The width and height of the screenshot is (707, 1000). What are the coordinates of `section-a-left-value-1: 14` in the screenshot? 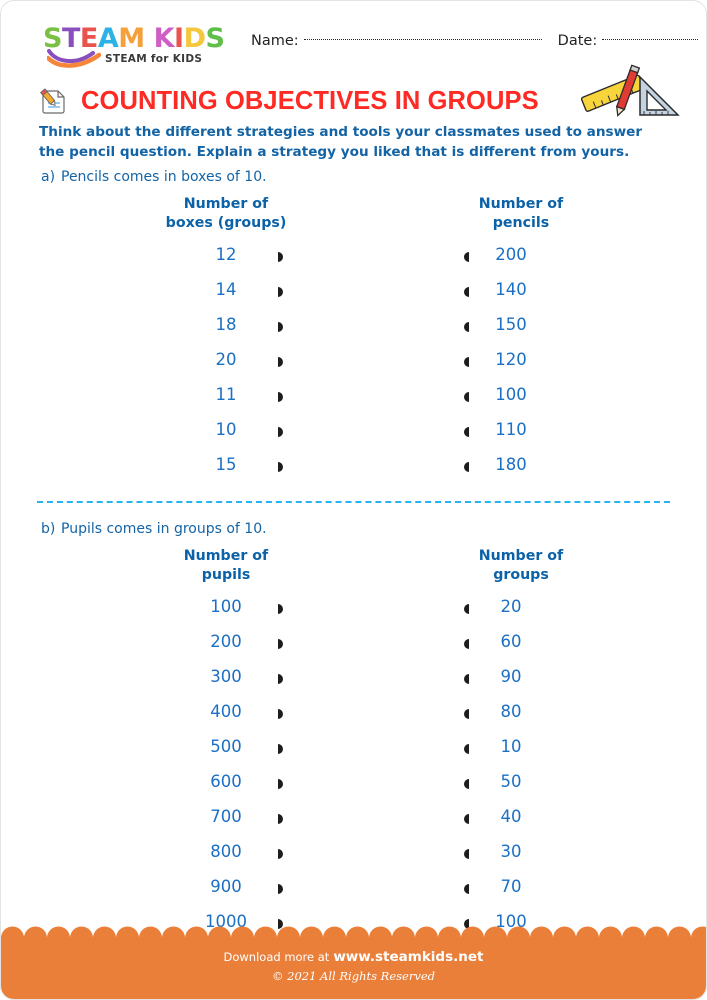 It's located at (226, 289).